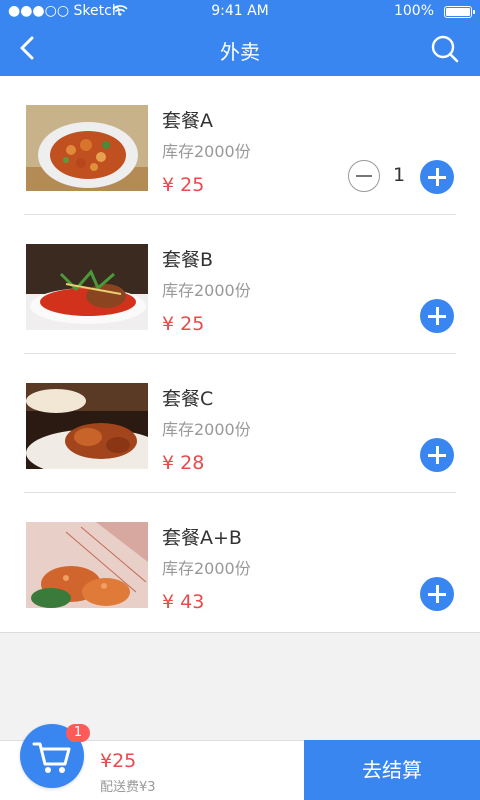 This screenshot has width=480, height=800. Describe the element at coordinates (459, 12) in the screenshot. I see `battery-icon` at that location.